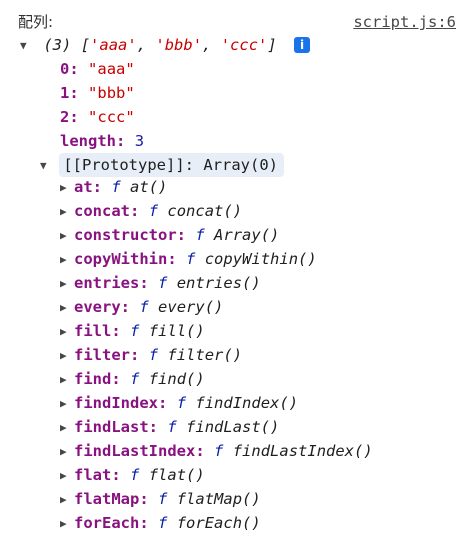 Image resolution: width=474 pixels, height=536 pixels. What do you see at coordinates (83, 187) in the screenshot?
I see `method-name: at` at bounding box center [83, 187].